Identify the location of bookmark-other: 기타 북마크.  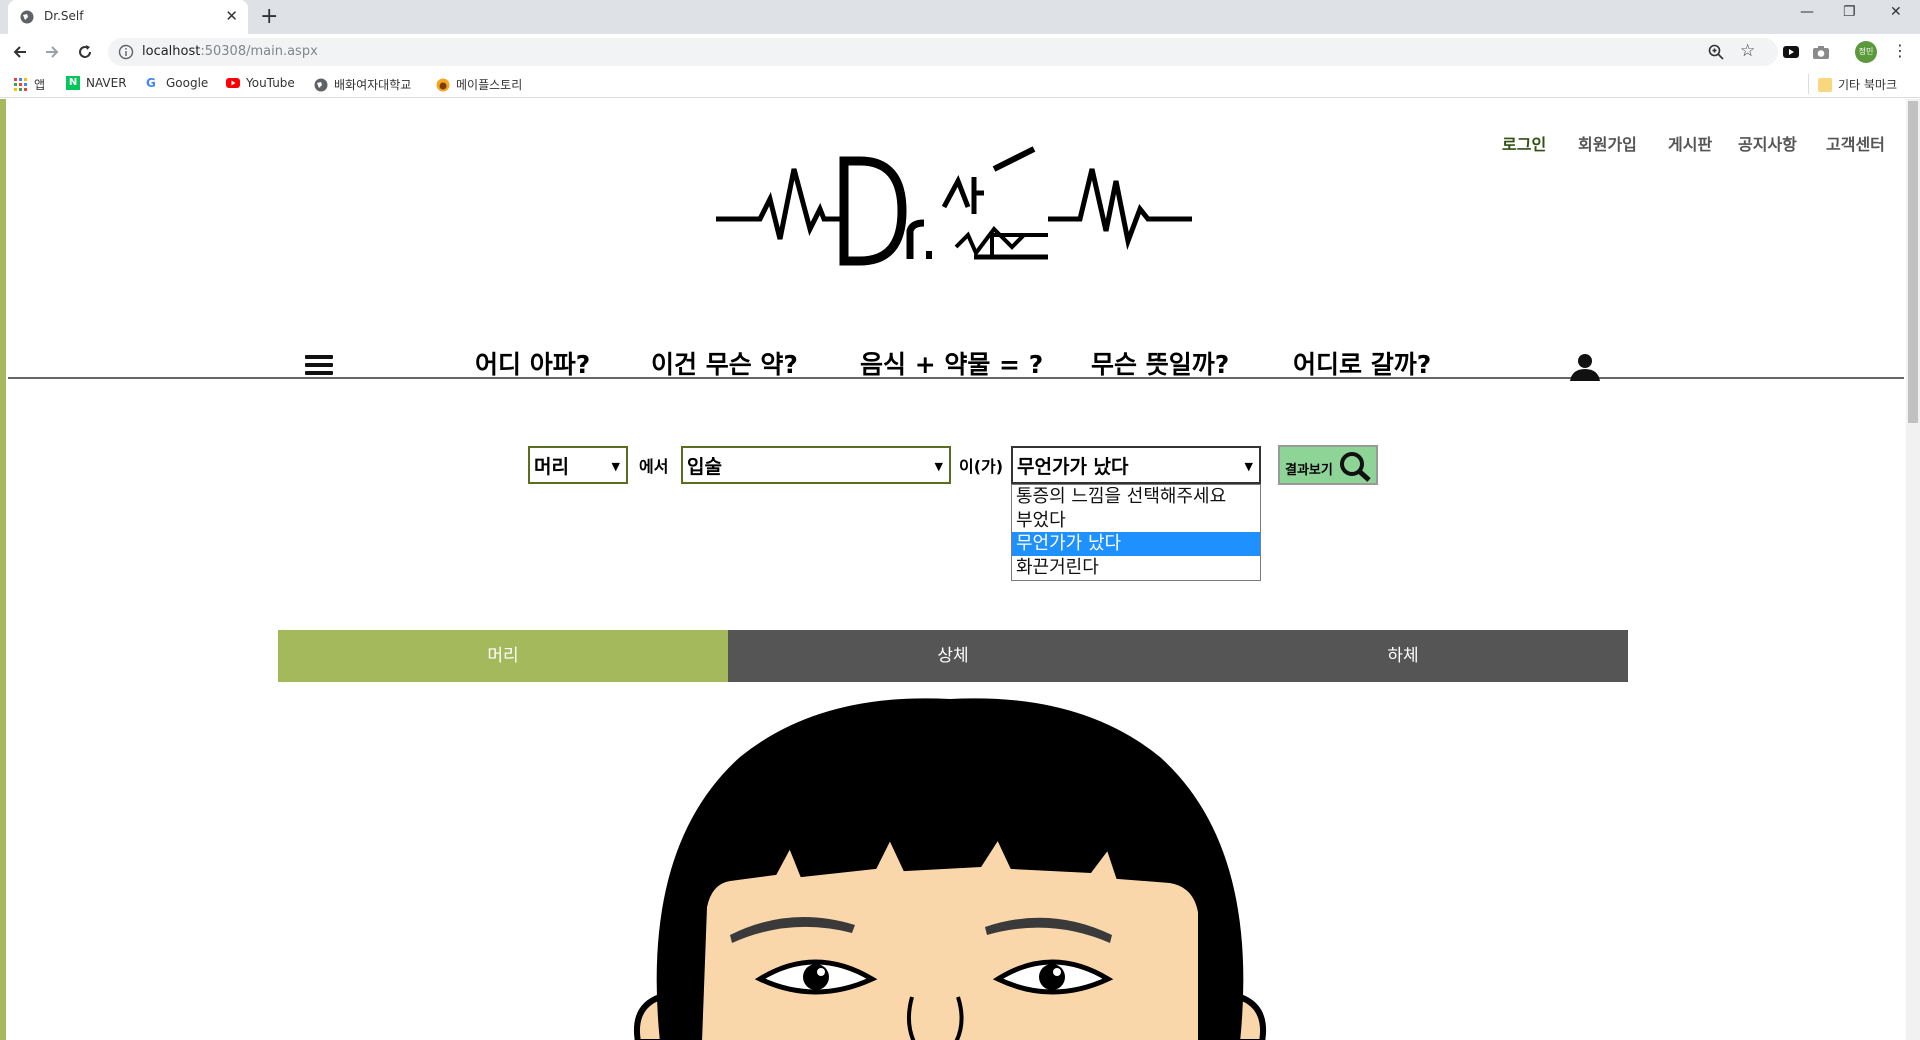
(1857, 84).